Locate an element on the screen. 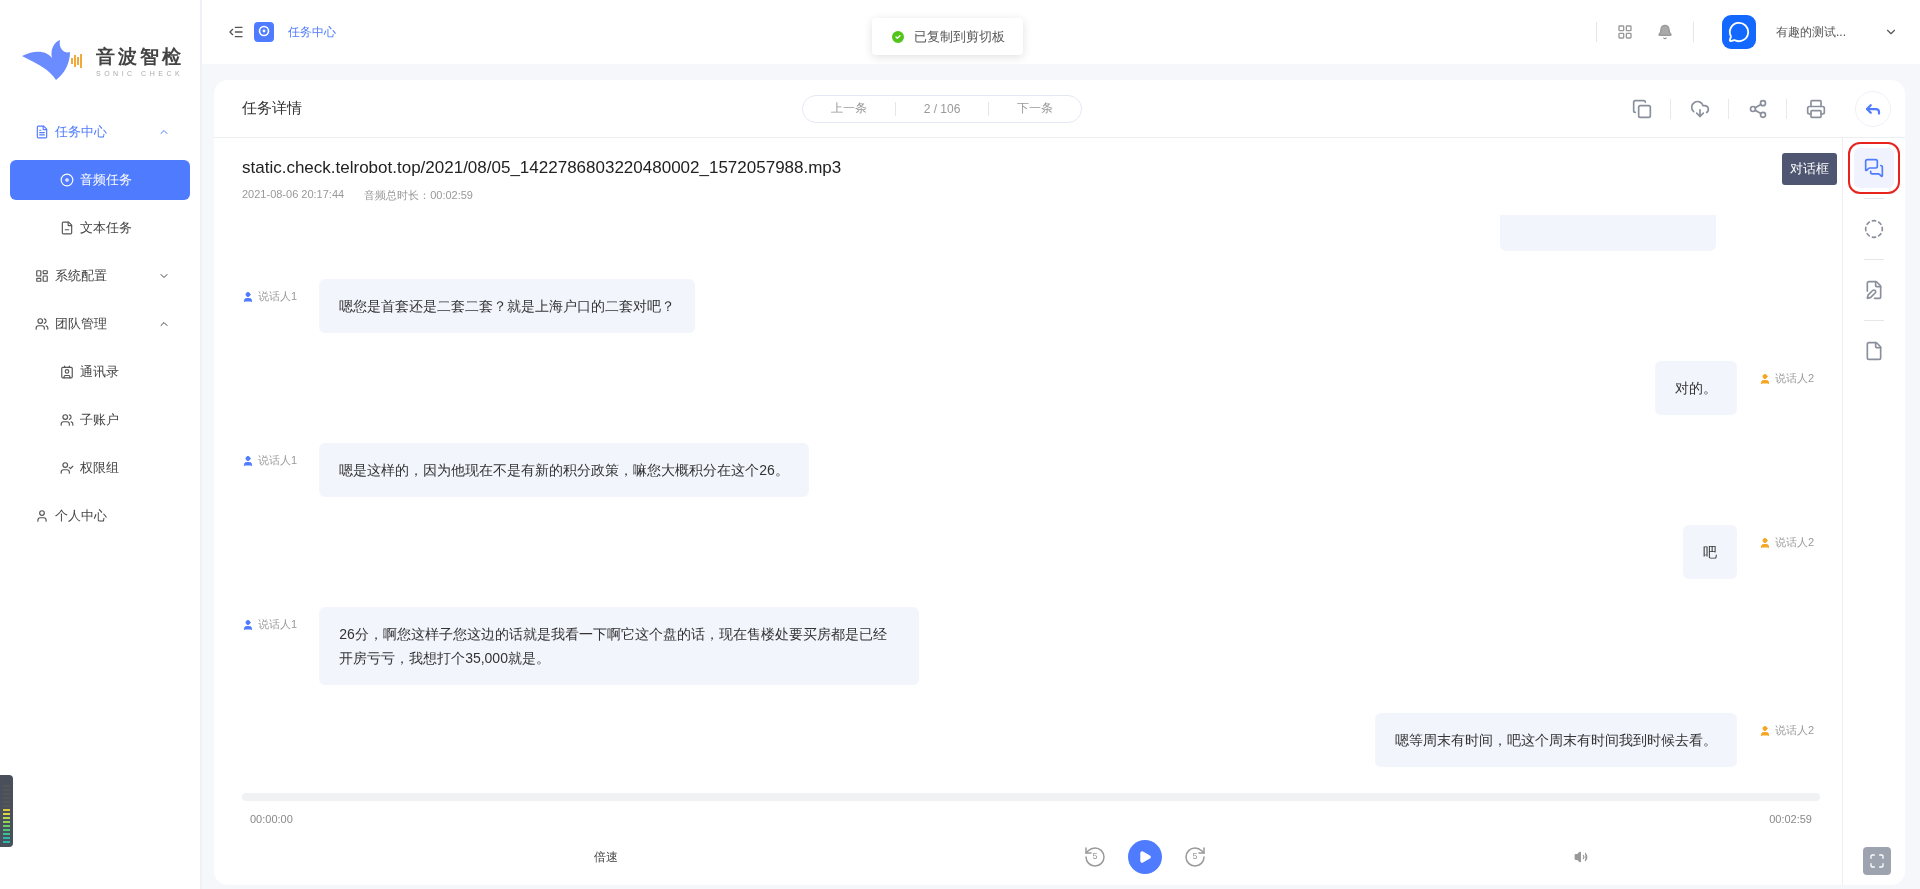 This screenshot has width=1920, height=889. copy-icon is located at coordinates (1641, 108).